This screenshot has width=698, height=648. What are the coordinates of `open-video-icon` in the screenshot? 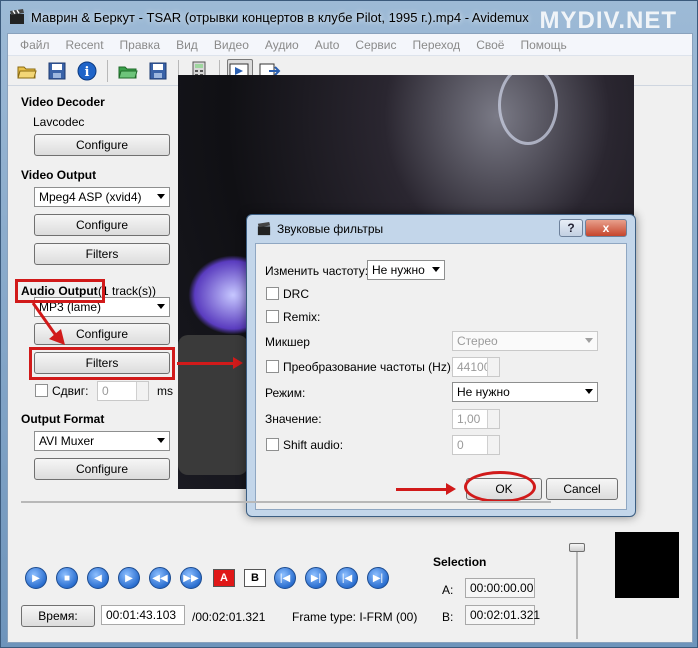 It's located at (128, 71).